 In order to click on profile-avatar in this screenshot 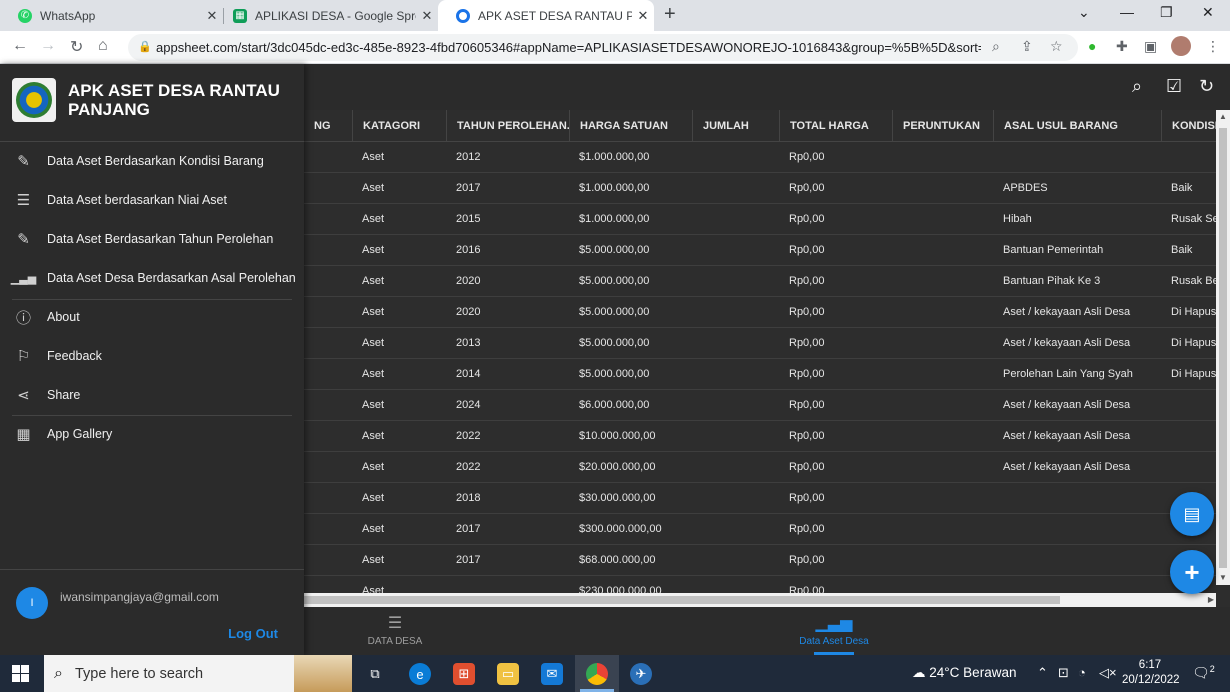, I will do `click(1181, 46)`.